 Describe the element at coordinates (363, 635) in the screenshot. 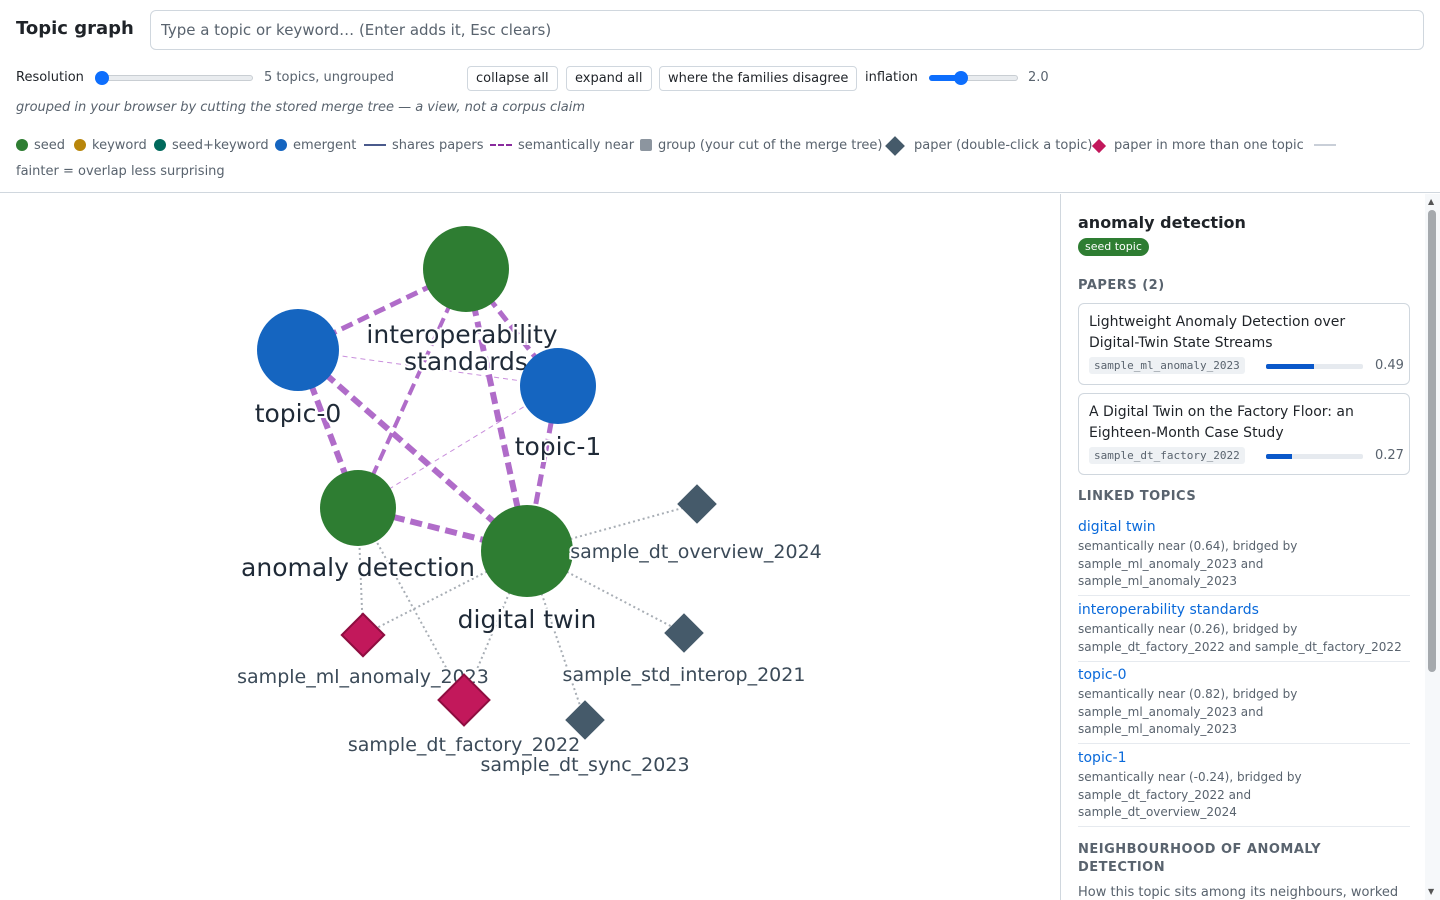

I see `multi-paper-diamond` at that location.